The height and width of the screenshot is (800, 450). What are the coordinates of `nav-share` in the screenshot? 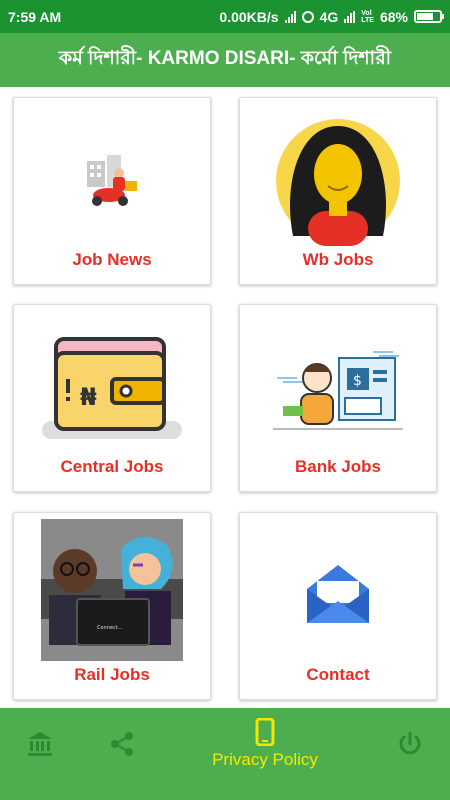 It's located at (122, 744).